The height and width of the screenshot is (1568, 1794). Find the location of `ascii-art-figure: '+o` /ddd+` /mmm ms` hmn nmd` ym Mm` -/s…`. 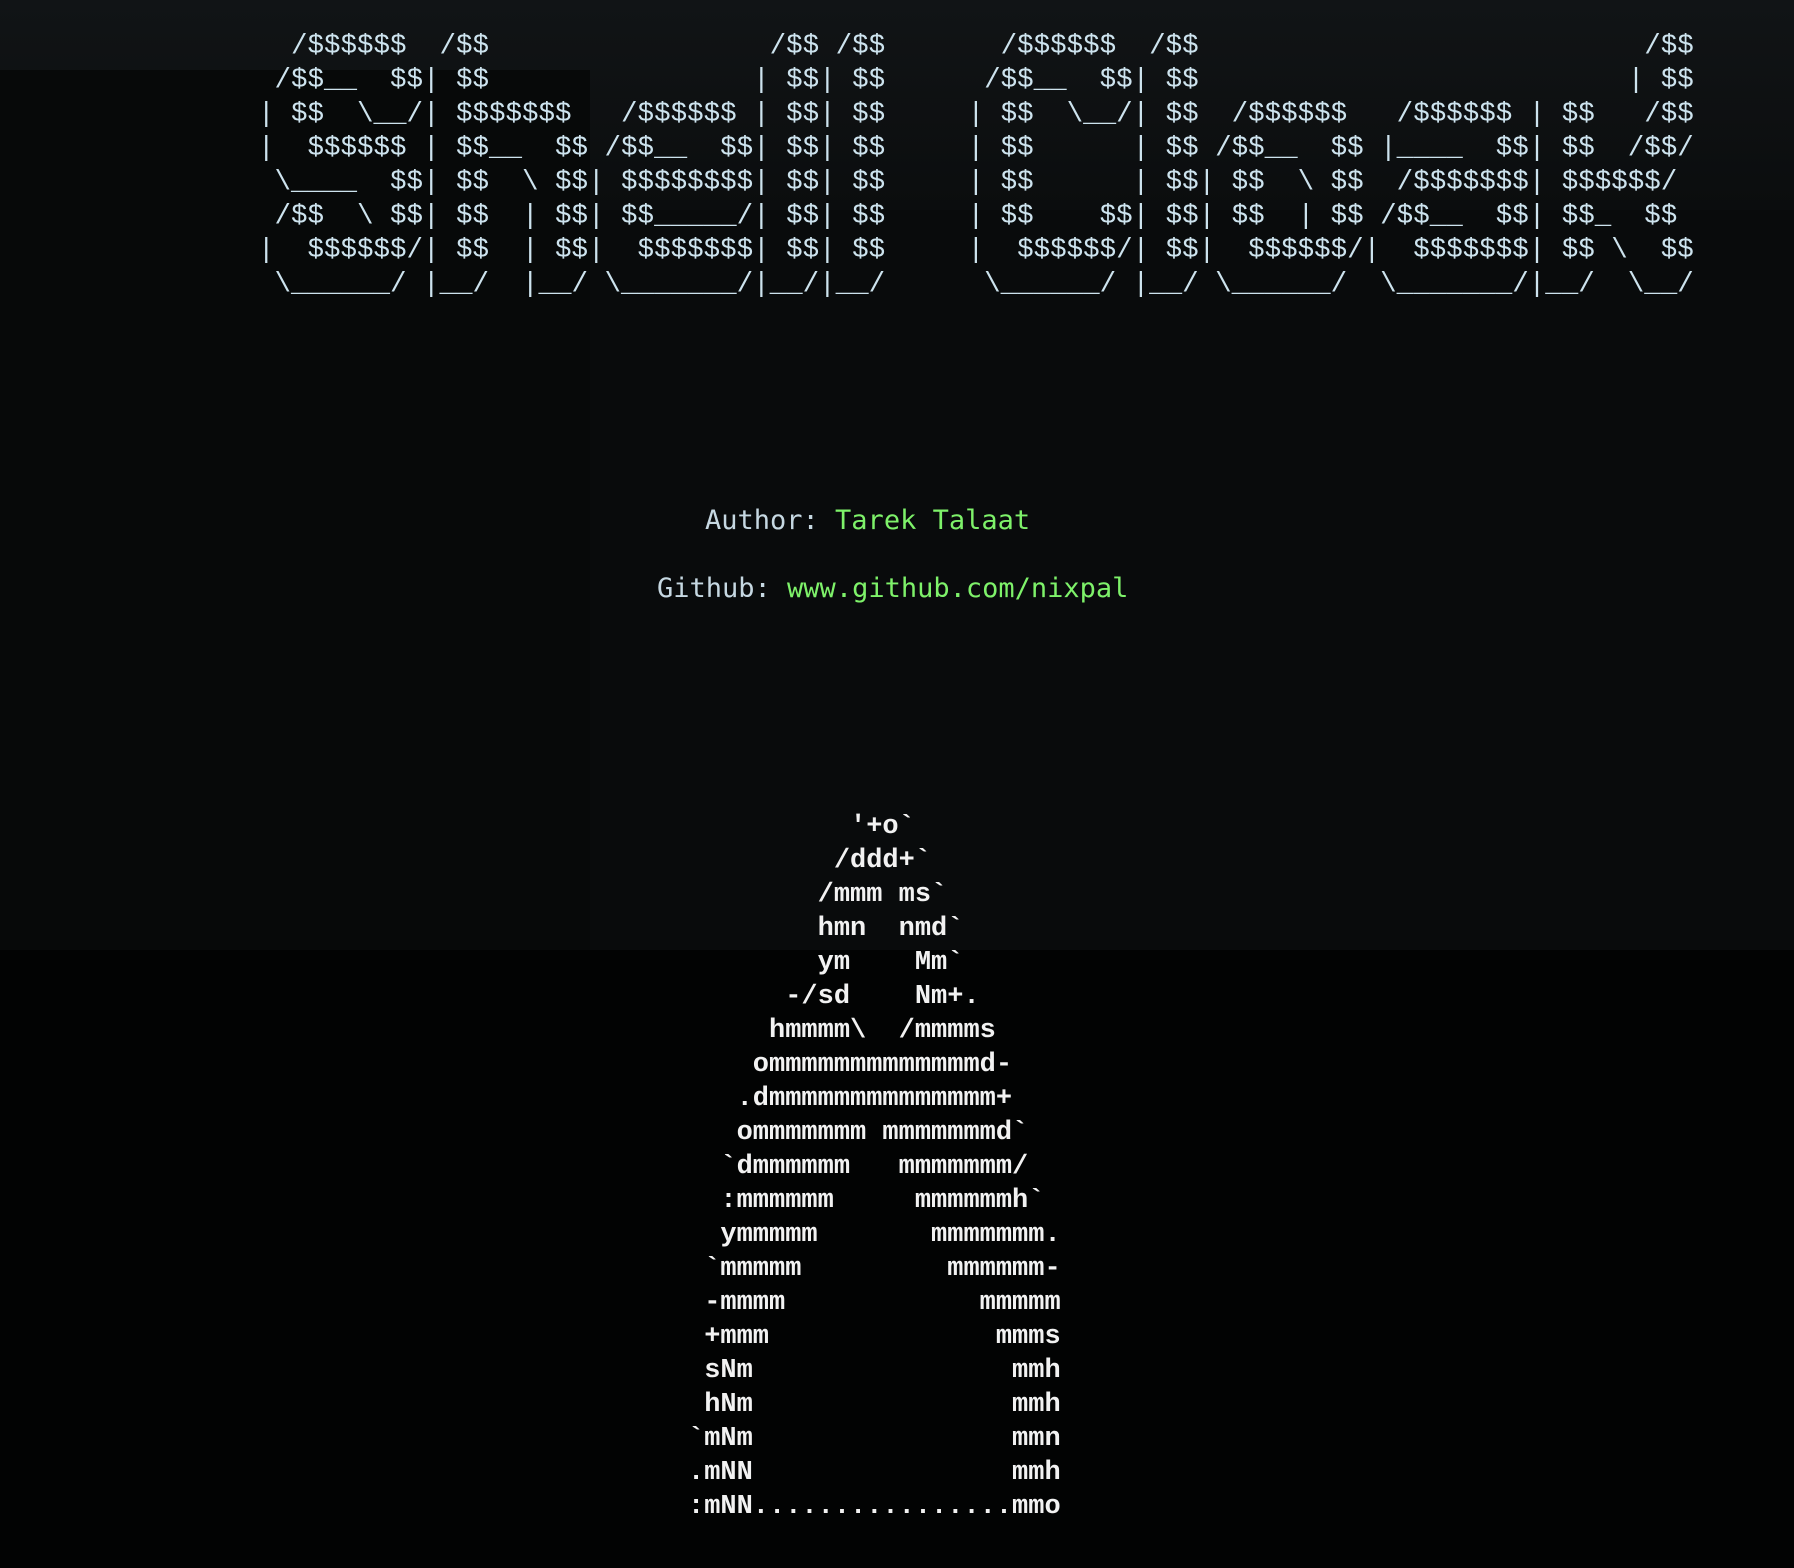

ascii-art-figure: '+o` /ddd+` /mmm ms` hmn nmd` ym Mm` -/s… is located at coordinates (874, 1167).